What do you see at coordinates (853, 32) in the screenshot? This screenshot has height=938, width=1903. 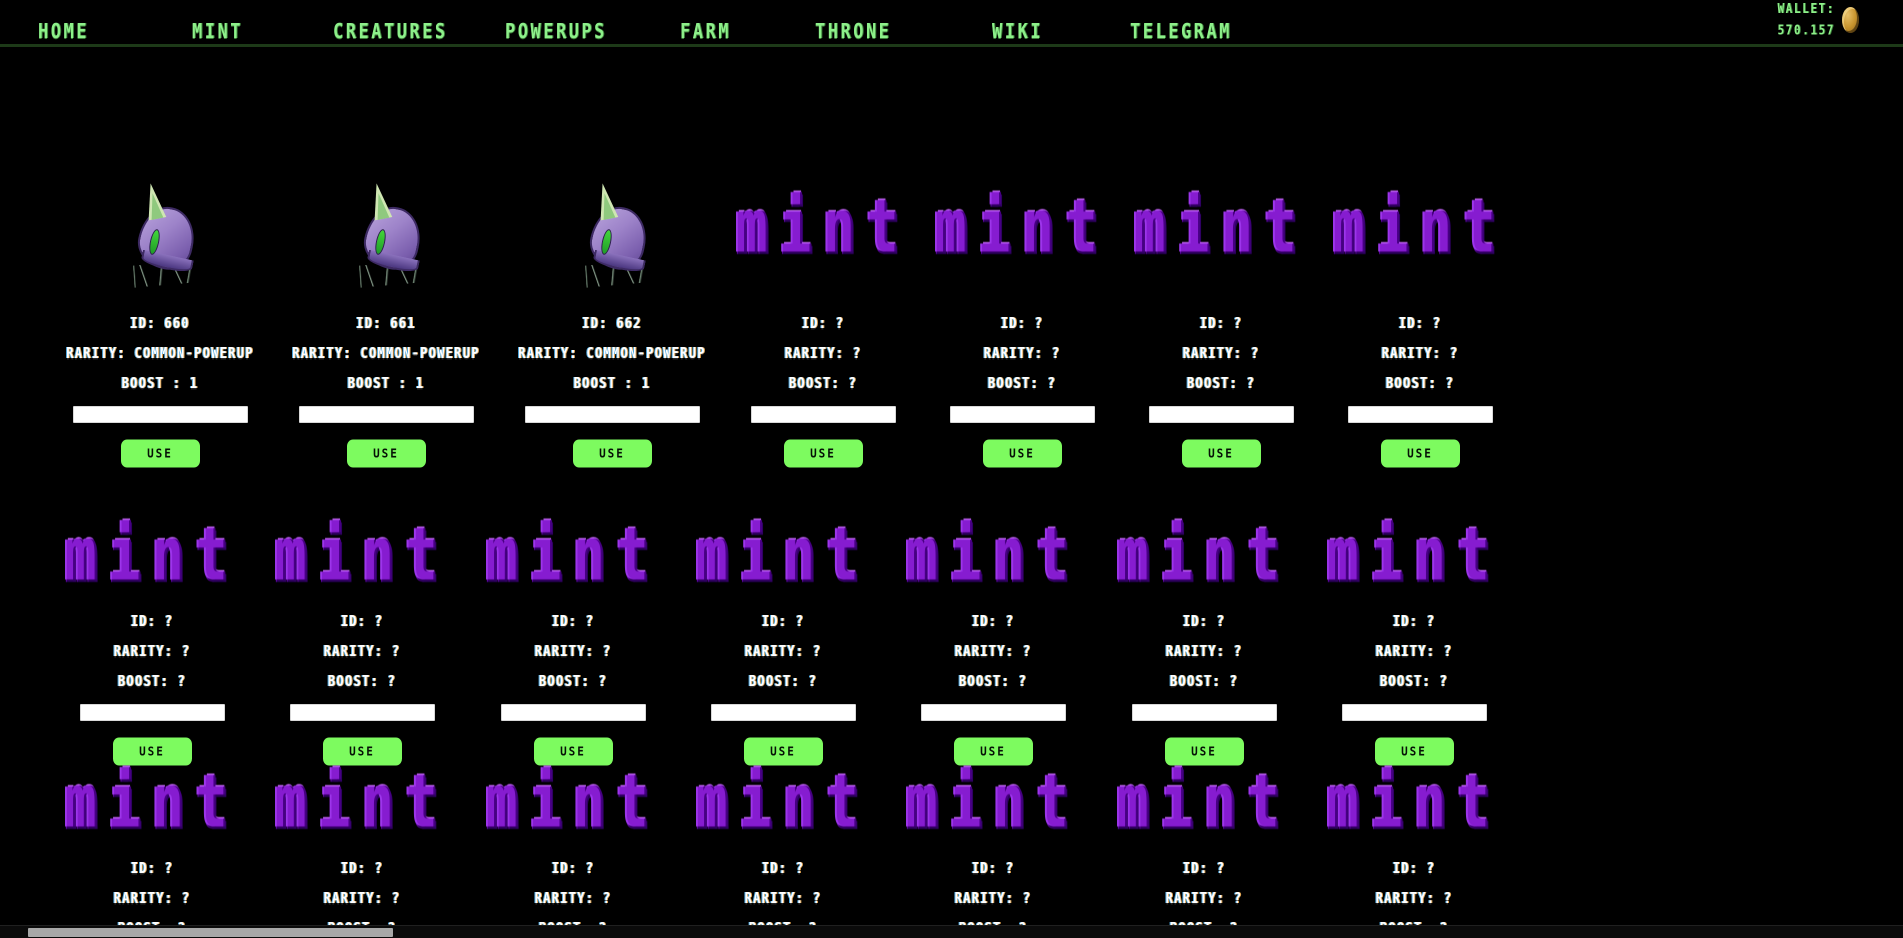 I see `nav-throne: THRONE` at bounding box center [853, 32].